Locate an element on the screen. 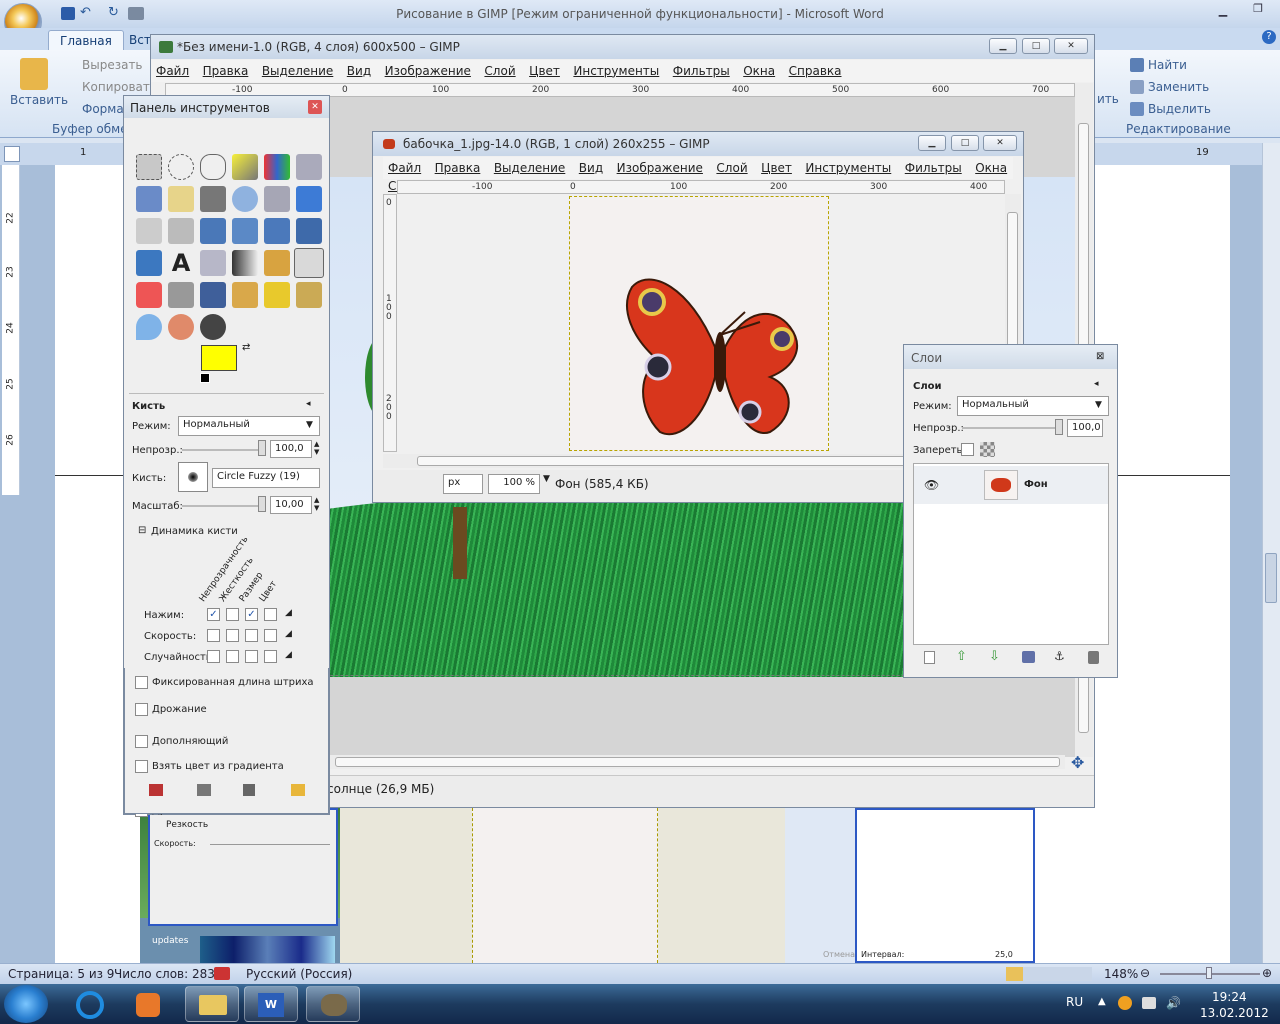 Image resolution: width=1280 pixels, height=1024 pixels. zoom-out-icon: ⊖ is located at coordinates (1145, 973).